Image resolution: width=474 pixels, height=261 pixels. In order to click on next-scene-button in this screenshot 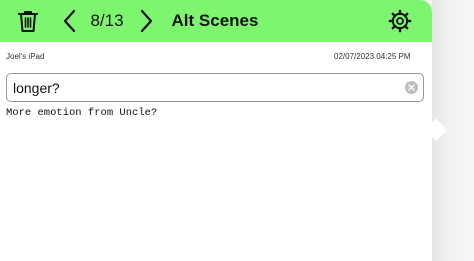, I will do `click(146, 21)`.